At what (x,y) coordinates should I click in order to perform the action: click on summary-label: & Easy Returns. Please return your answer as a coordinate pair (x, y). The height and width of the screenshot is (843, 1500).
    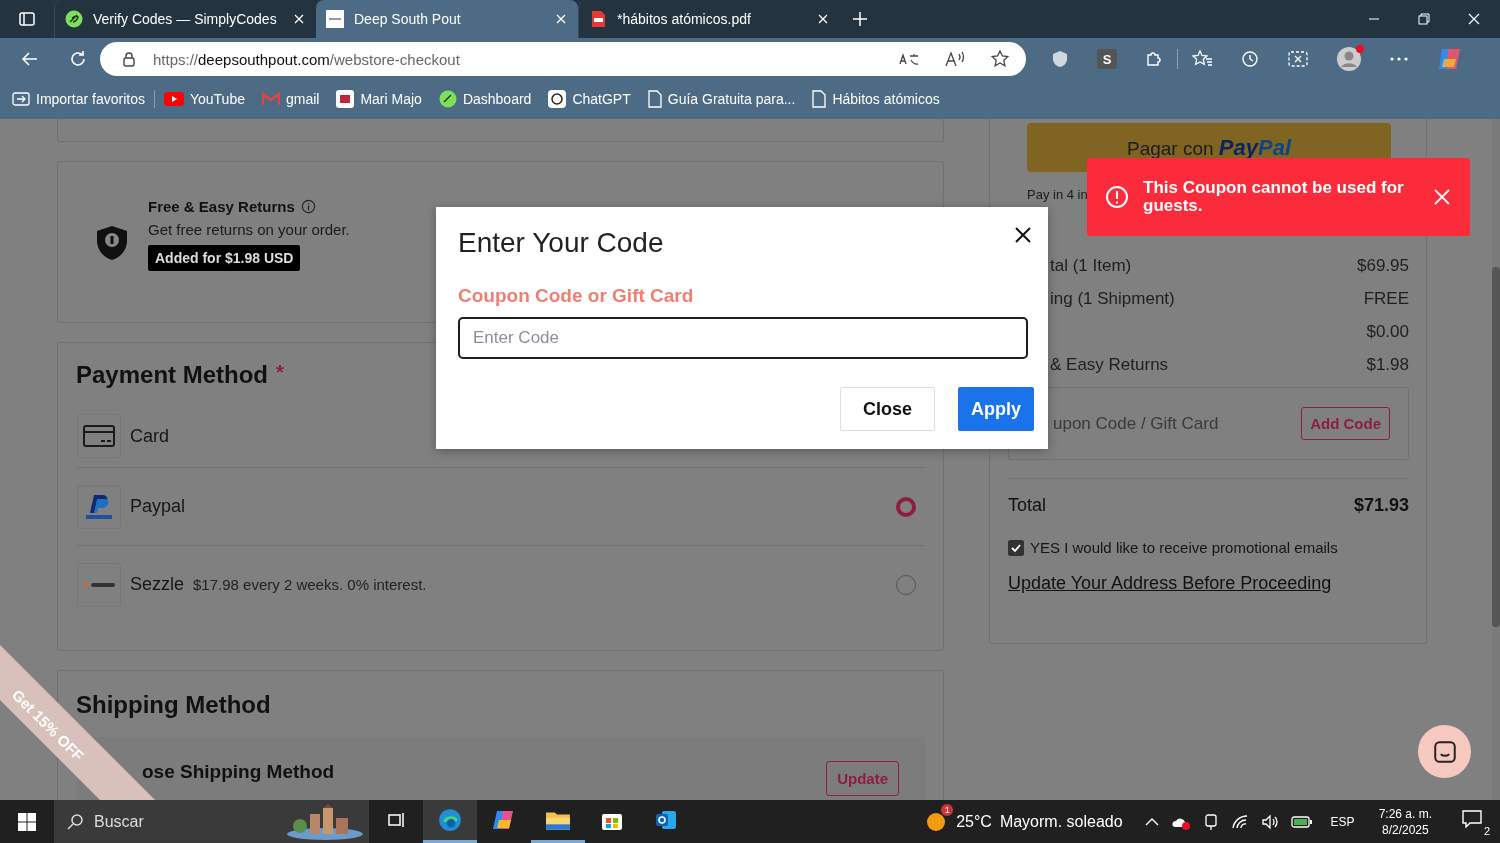
    Looking at the image, I should click on (1109, 364).